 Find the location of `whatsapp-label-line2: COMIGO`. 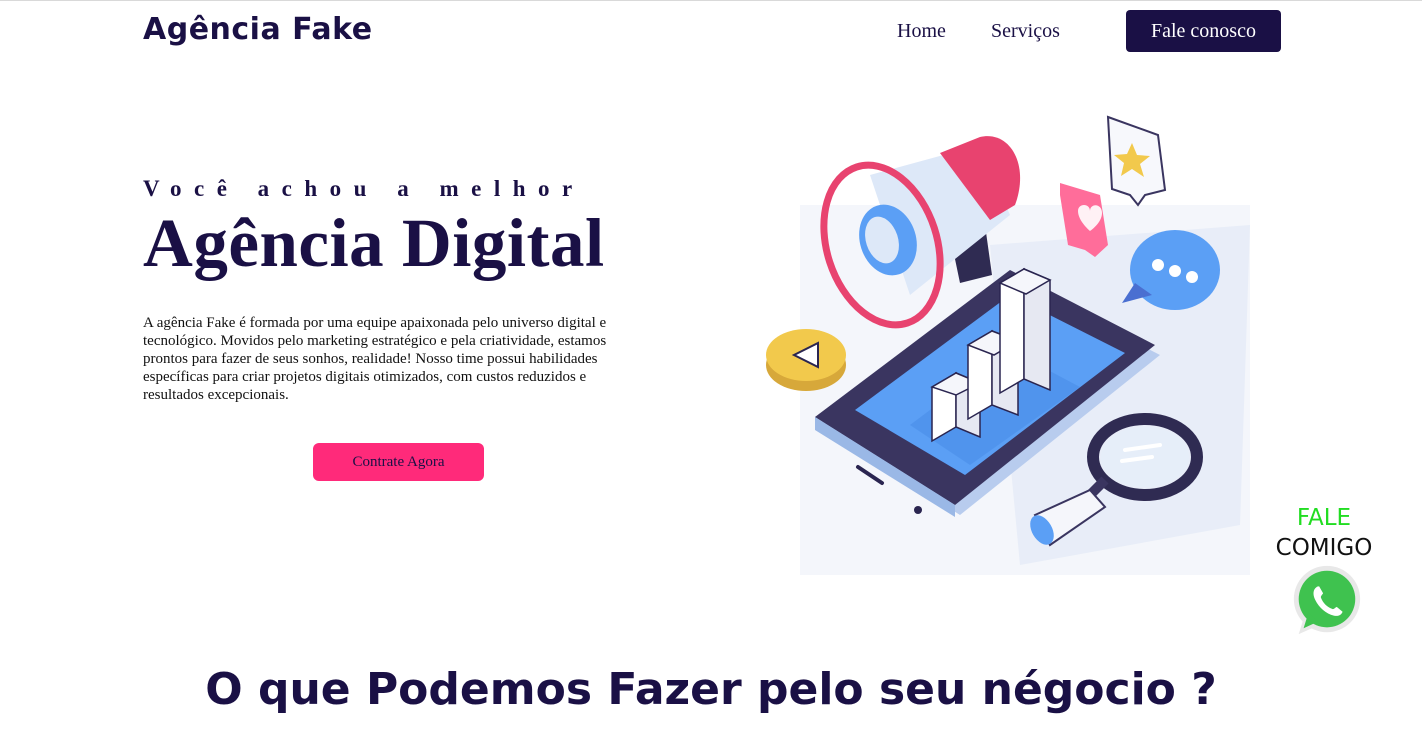

whatsapp-label-line2: COMIGO is located at coordinates (1324, 548).